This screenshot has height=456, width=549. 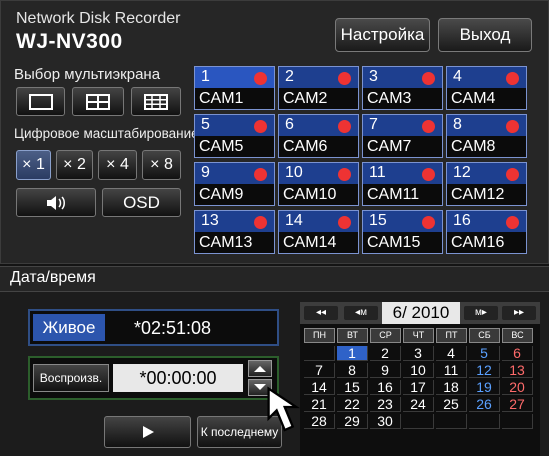 What do you see at coordinates (294, 172) in the screenshot?
I see `camera-number: 10` at bounding box center [294, 172].